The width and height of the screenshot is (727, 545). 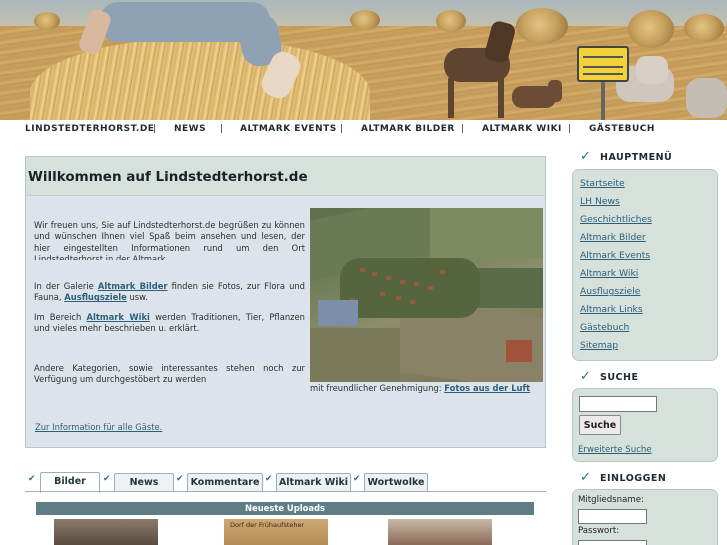 I want to click on tab-news: News, so click(x=144, y=482).